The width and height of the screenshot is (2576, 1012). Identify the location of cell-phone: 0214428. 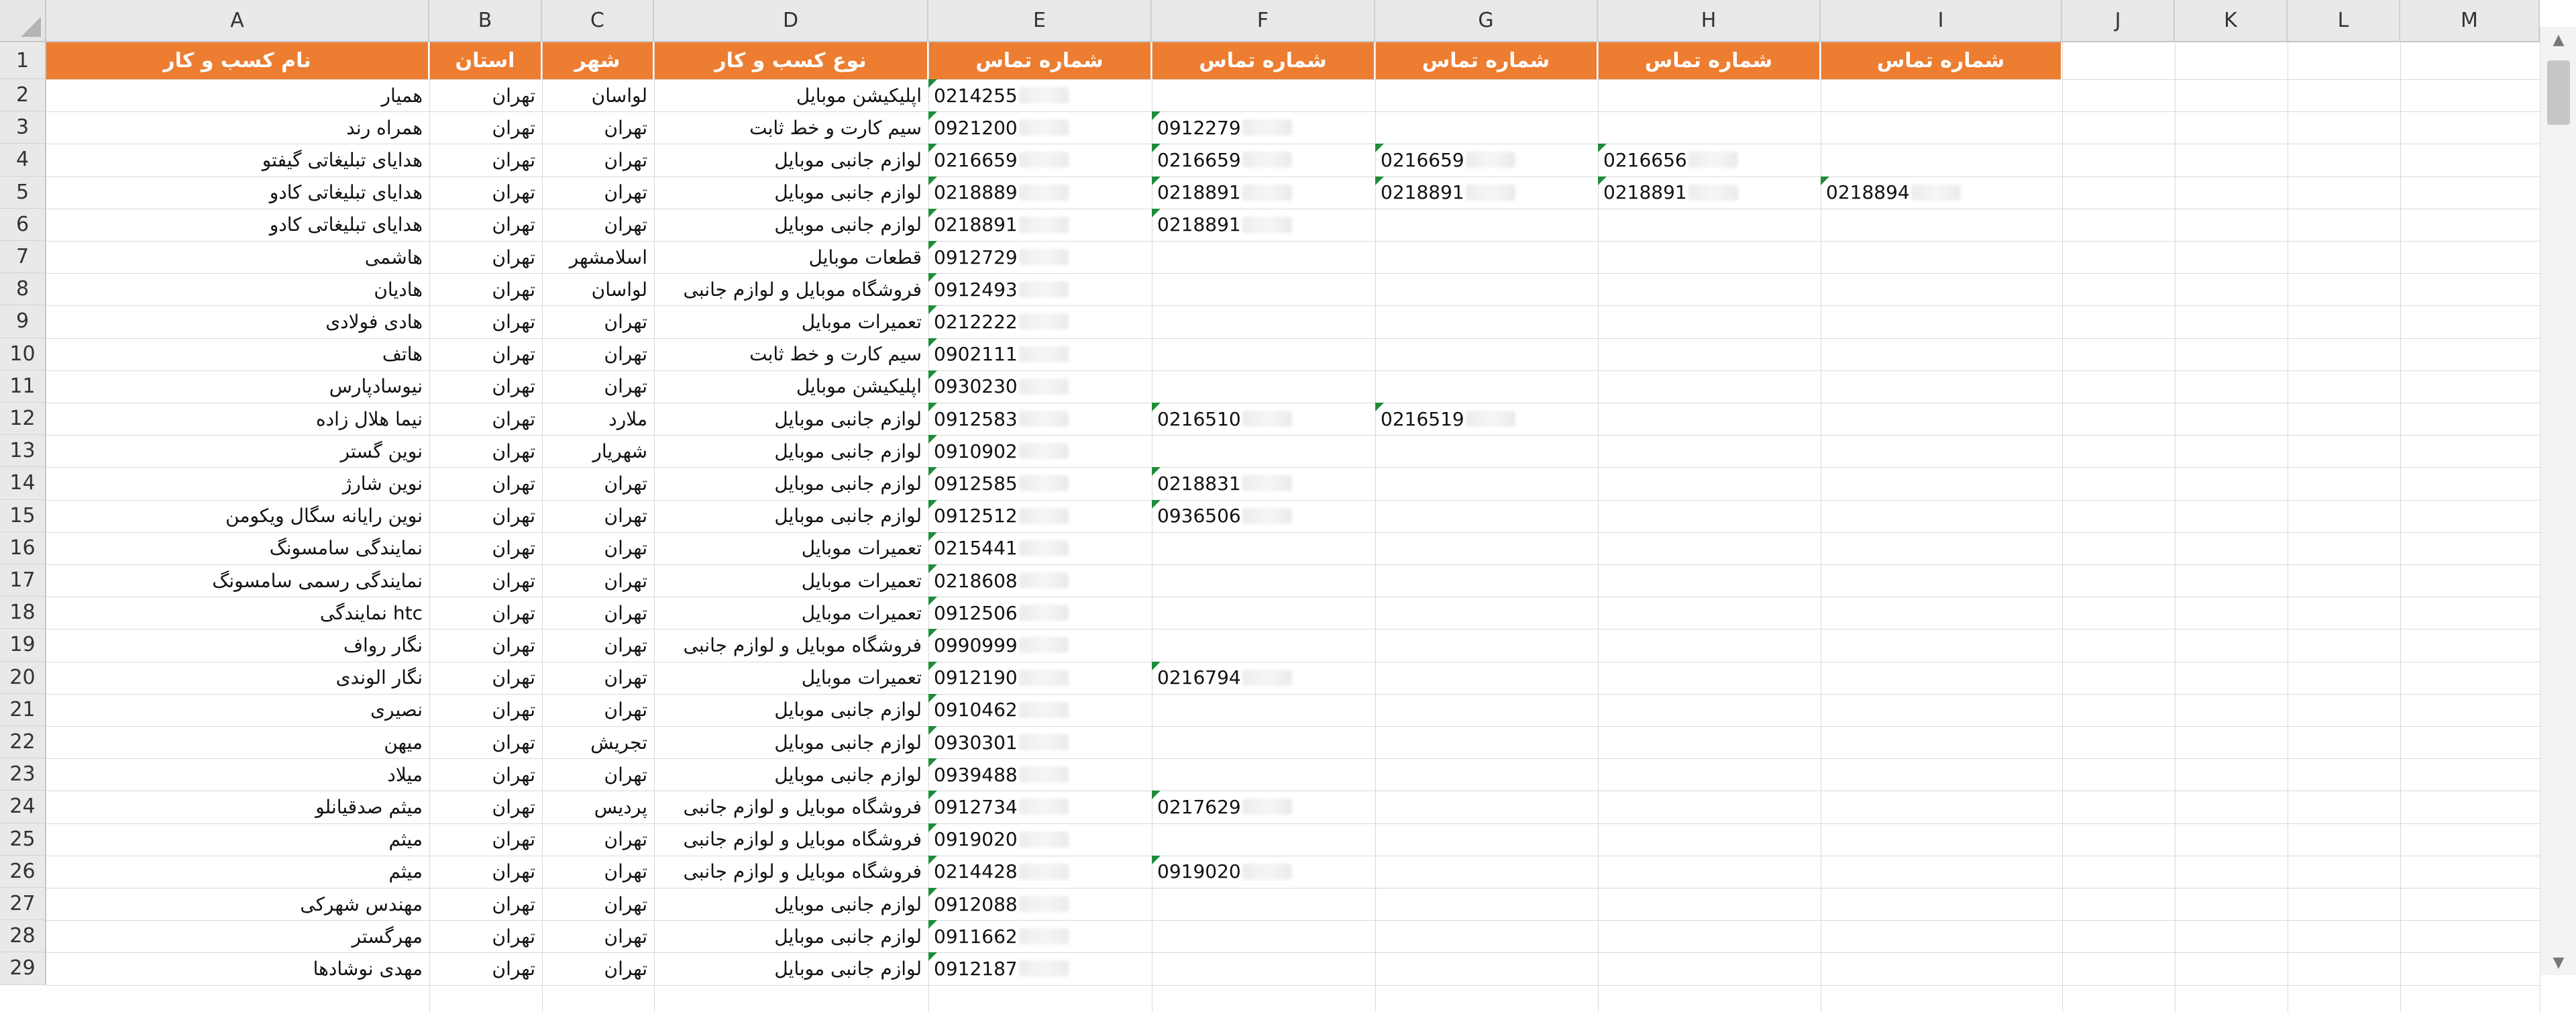
(1040, 872).